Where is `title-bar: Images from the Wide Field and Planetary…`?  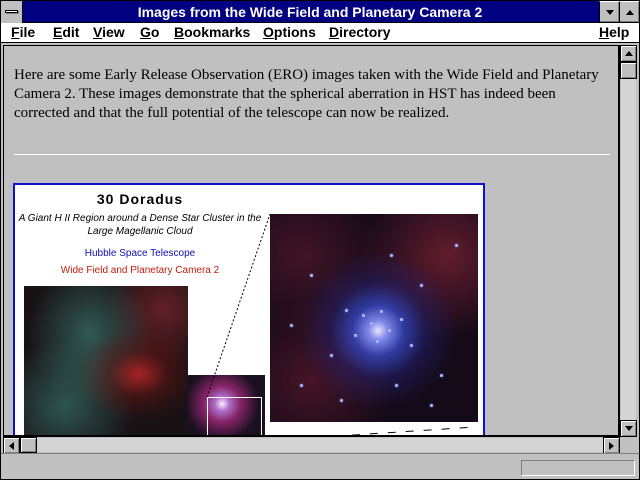
title-bar: Images from the Wide Field and Planetary… is located at coordinates (320, 12).